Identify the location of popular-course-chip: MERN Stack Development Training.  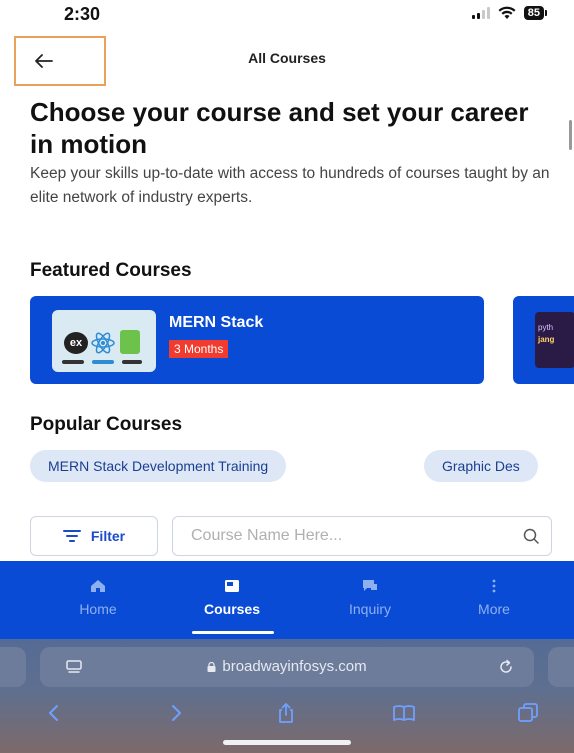
(158, 466).